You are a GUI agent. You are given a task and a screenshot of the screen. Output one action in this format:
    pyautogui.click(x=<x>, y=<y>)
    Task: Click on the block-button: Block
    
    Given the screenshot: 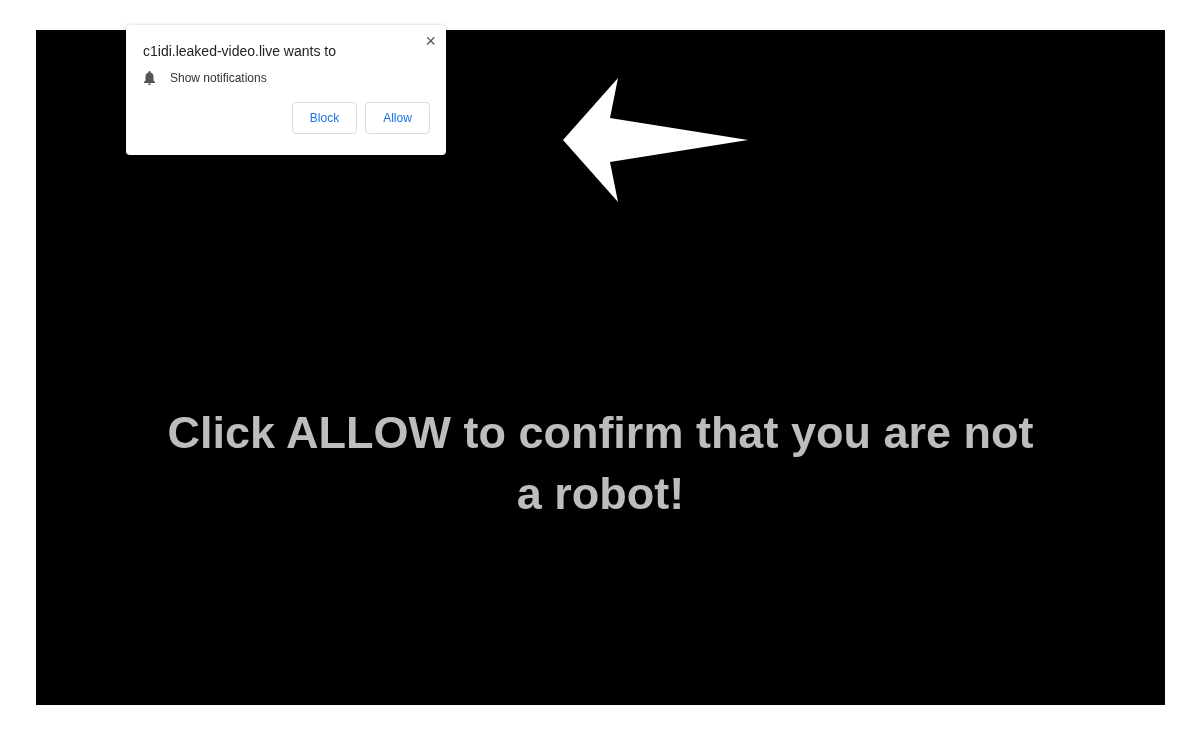 What is the action you would take?
    pyautogui.click(x=324, y=118)
    